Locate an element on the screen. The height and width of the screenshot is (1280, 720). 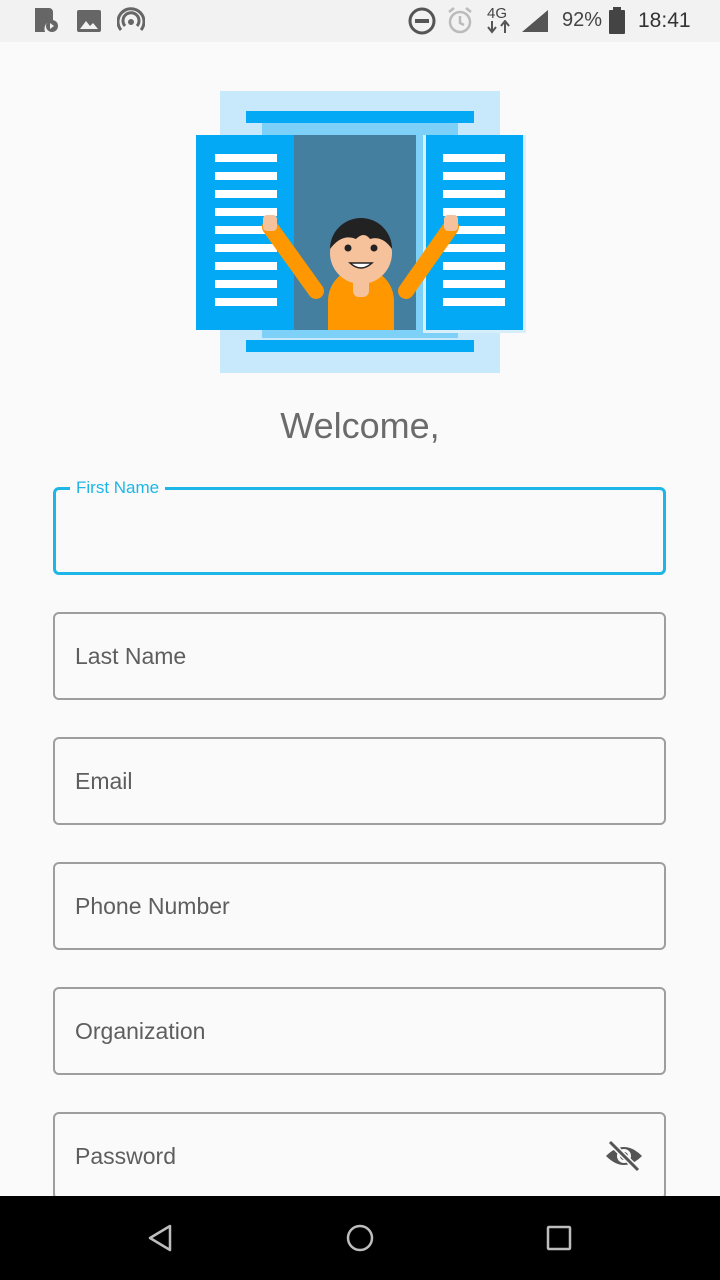
signal-icon is located at coordinates (535, 21).